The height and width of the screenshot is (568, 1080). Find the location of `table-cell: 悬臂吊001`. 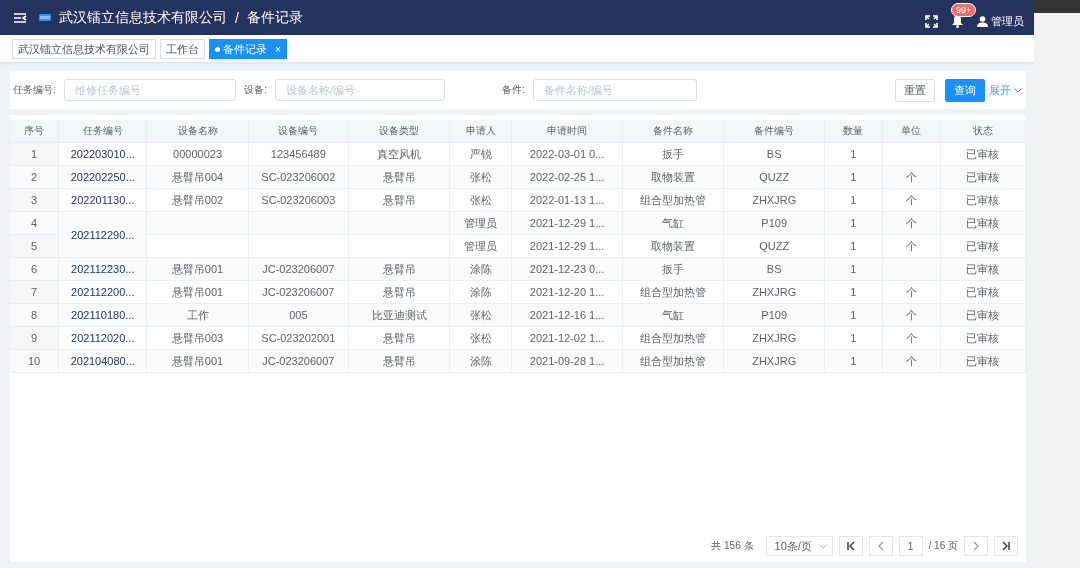

table-cell: 悬臂吊001 is located at coordinates (197, 292).